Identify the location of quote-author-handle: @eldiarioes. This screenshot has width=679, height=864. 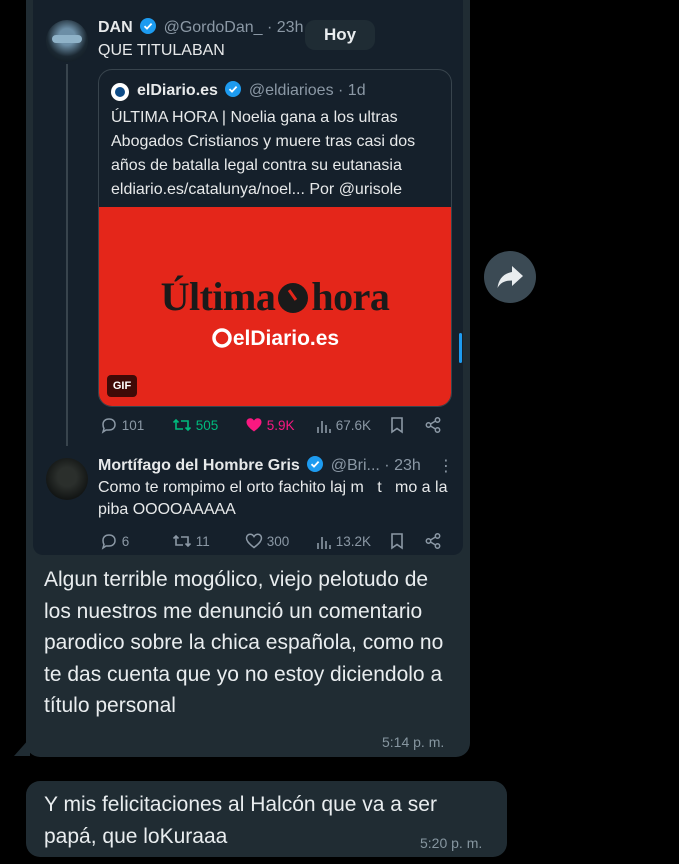
(291, 90).